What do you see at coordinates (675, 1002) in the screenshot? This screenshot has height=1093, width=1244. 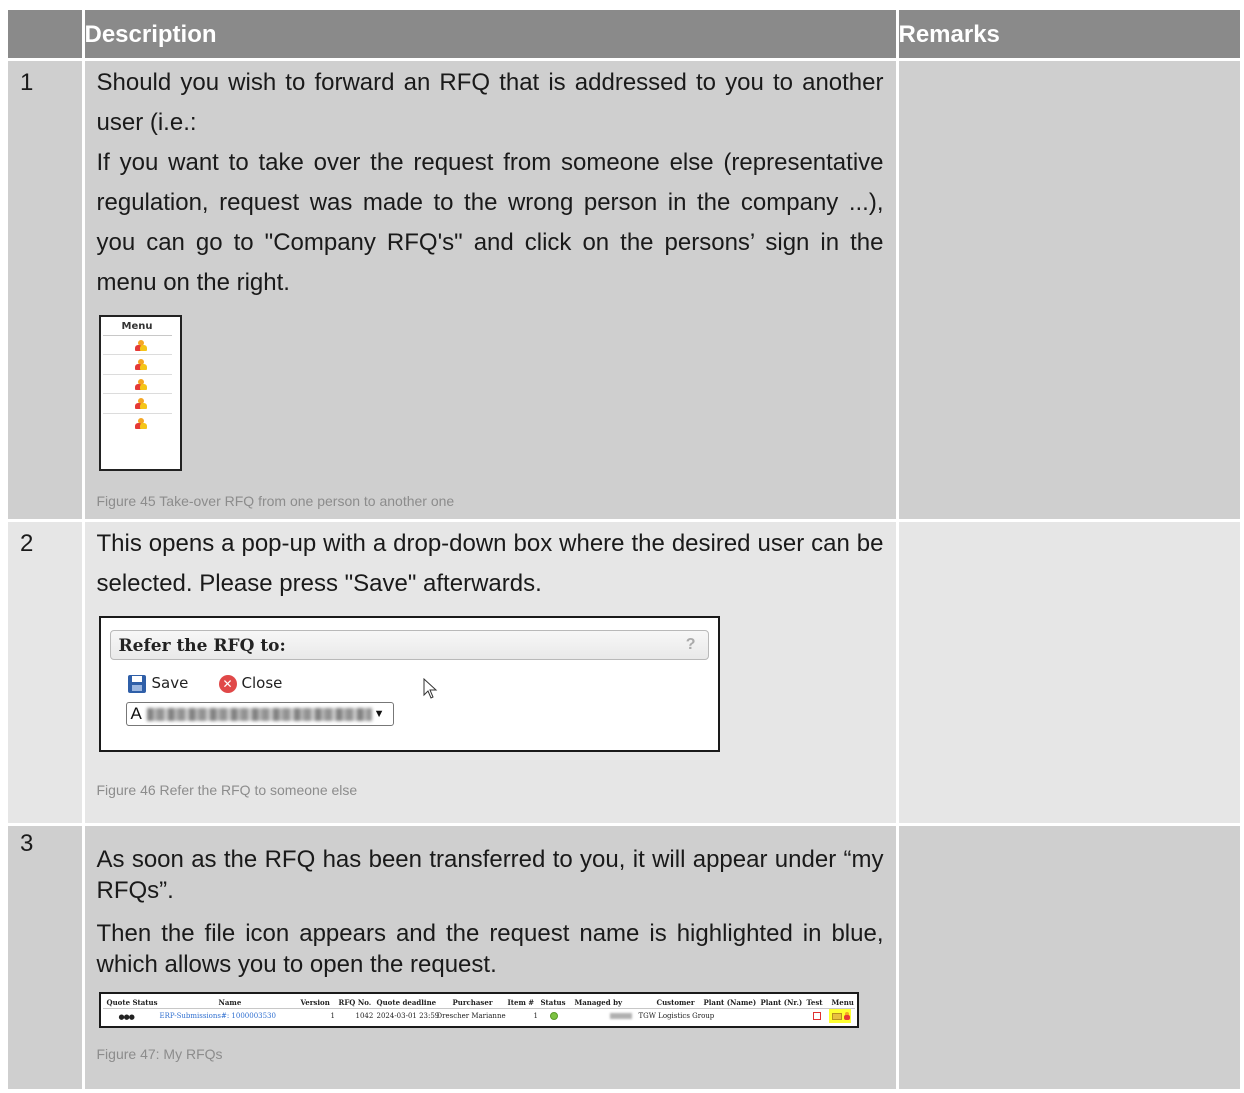 I see `column-header: Customer` at bounding box center [675, 1002].